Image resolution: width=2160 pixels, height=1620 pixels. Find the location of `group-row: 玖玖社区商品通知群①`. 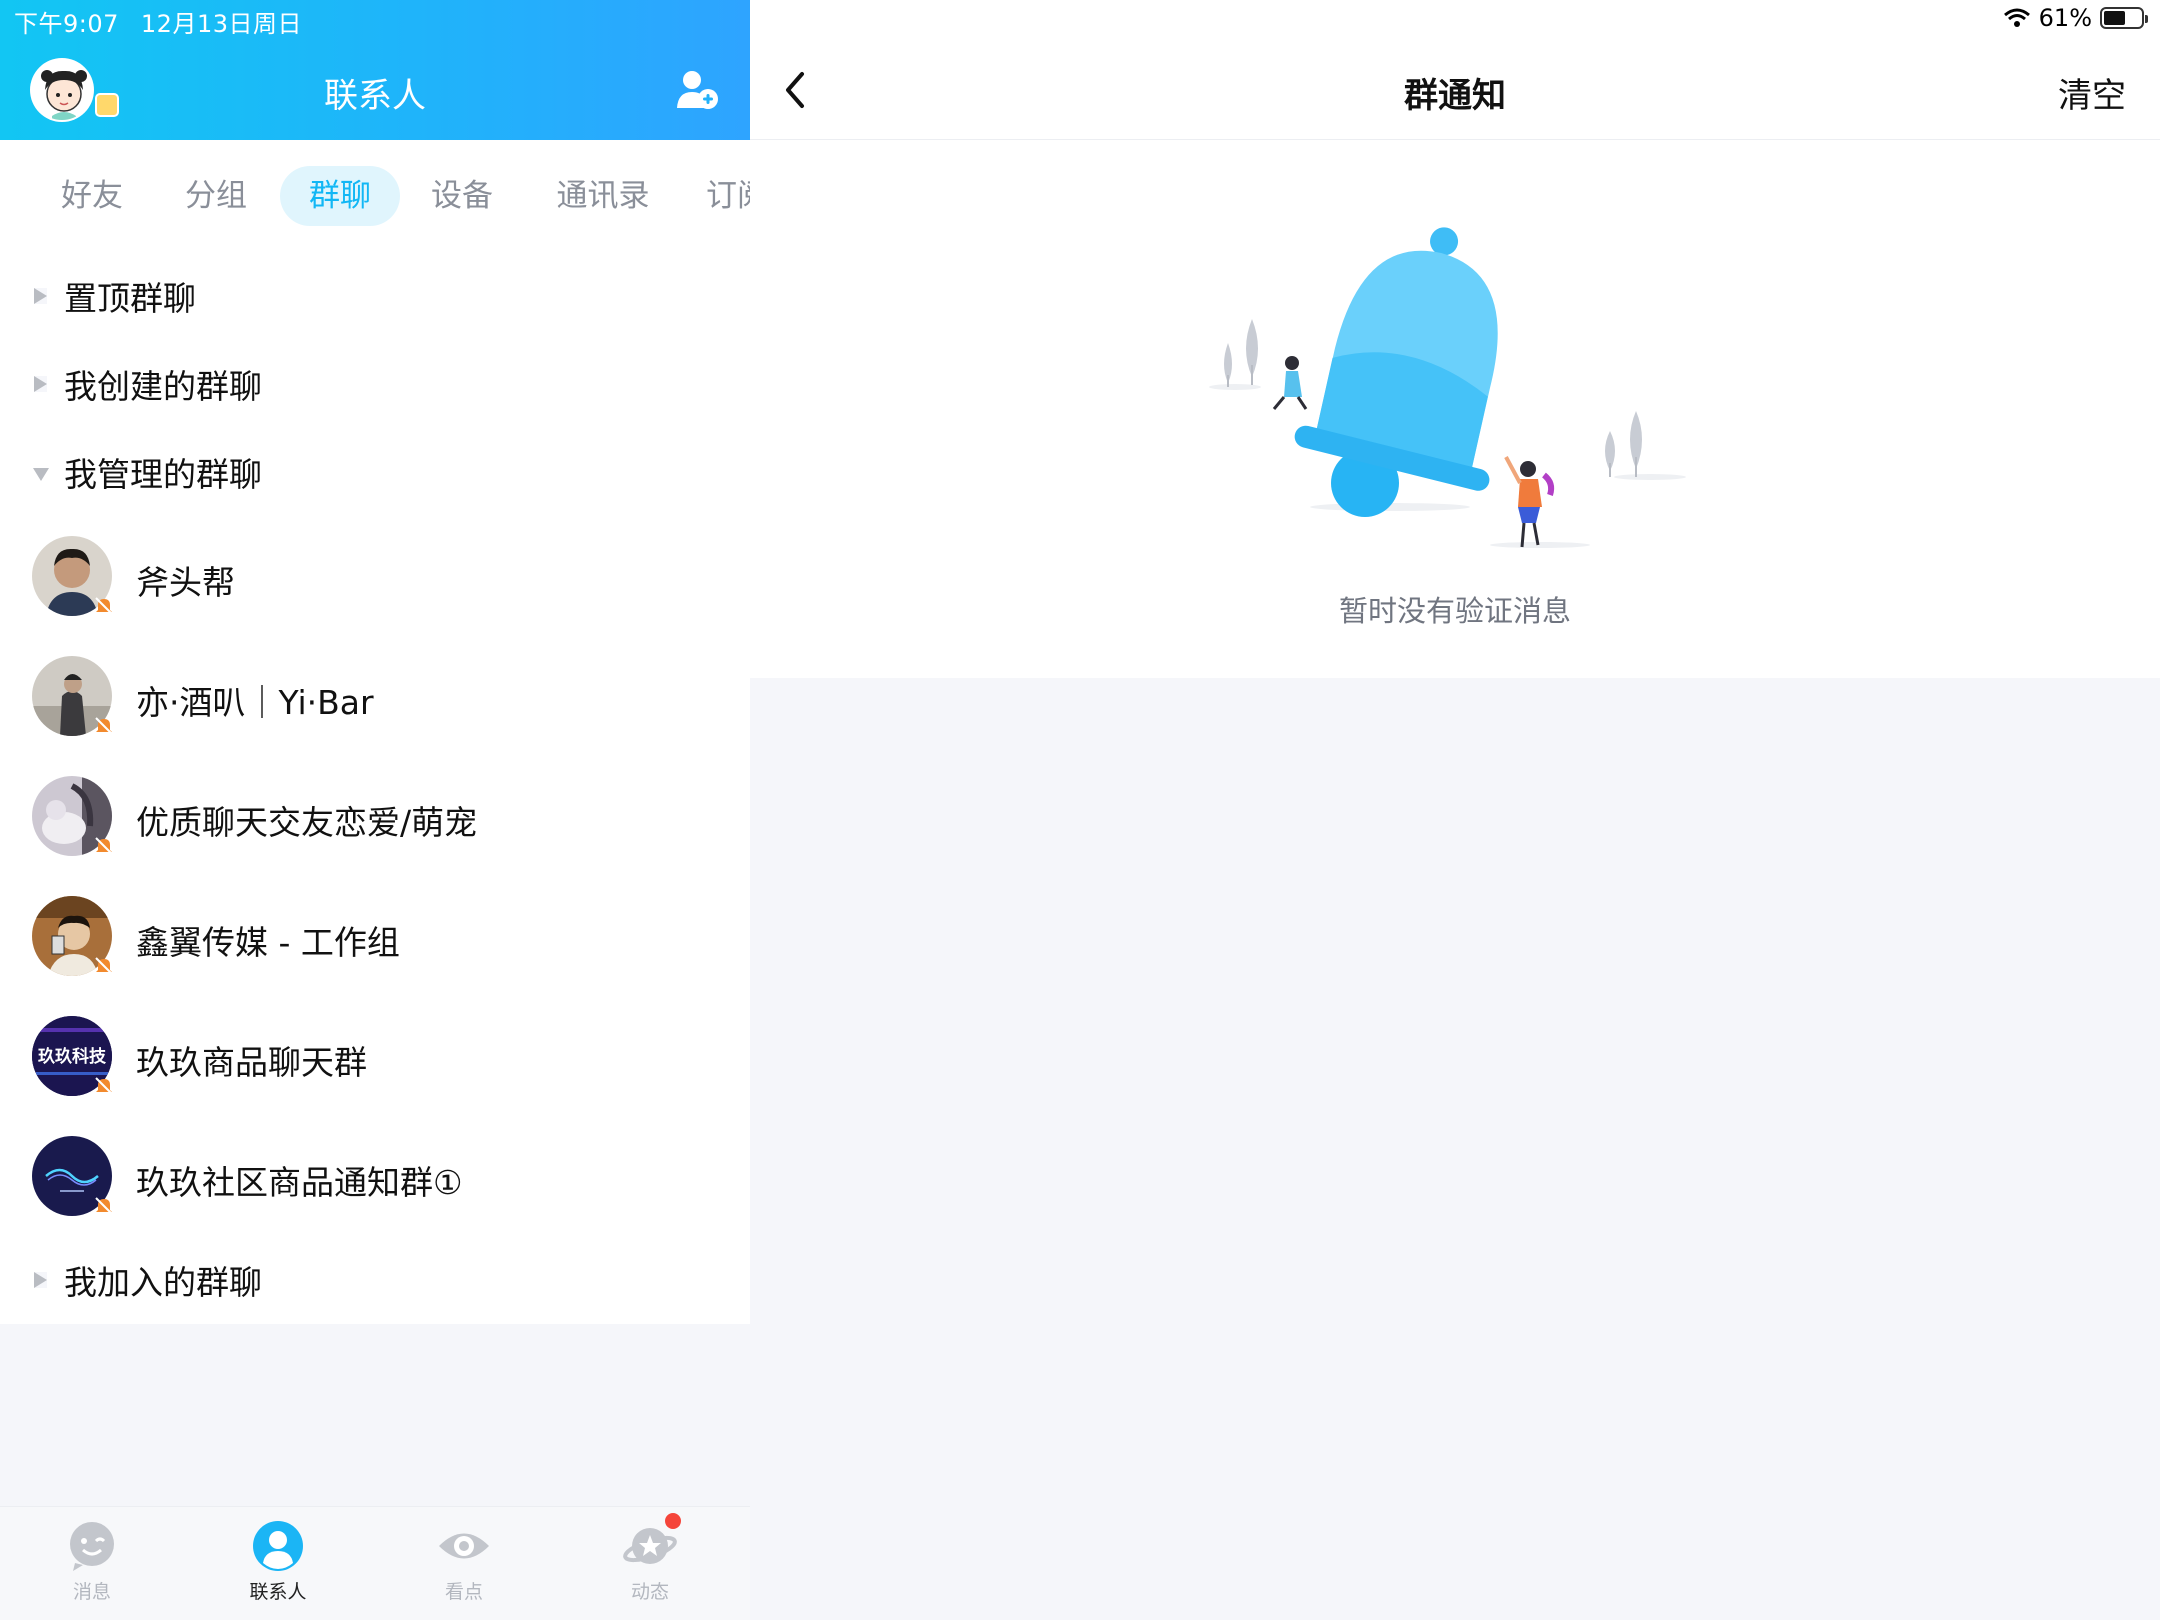

group-row: 玖玖社区商品通知群① is located at coordinates (375, 1176).